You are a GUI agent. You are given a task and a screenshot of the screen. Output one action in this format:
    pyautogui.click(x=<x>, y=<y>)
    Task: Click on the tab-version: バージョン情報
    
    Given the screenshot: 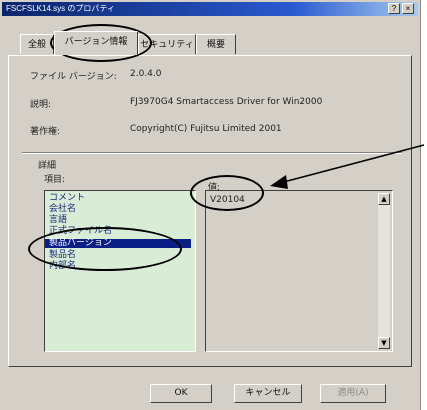 What is the action you would take?
    pyautogui.click(x=96, y=43)
    